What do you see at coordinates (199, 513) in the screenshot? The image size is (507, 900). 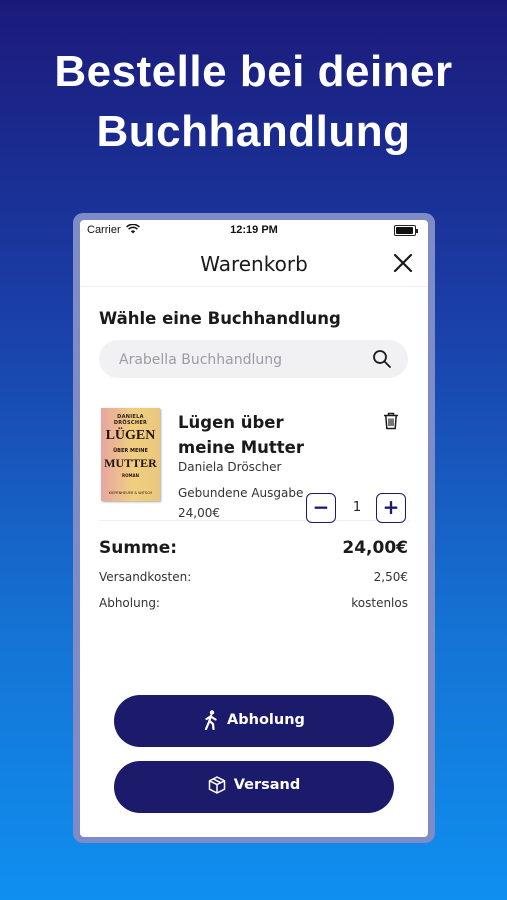 I see `book-price: 24,00€` at bounding box center [199, 513].